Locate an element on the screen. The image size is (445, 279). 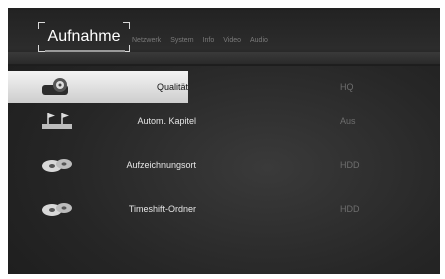
menu-item-timeshift-ordner: Timeshift-Ordner HDD is located at coordinates (224, 209).